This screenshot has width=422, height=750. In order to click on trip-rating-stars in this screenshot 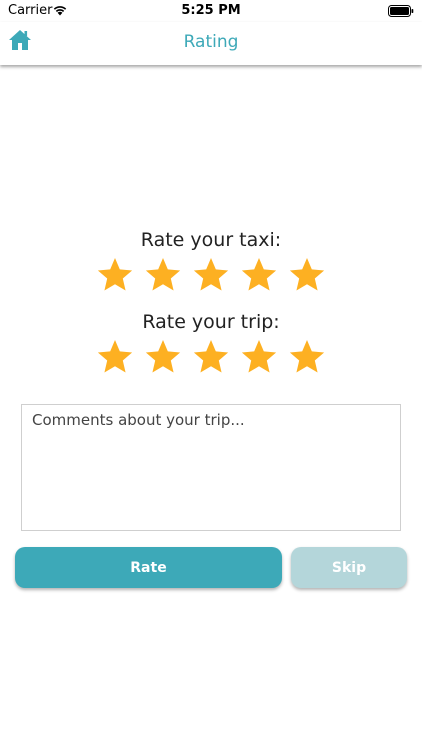, I will do `click(211, 359)`.